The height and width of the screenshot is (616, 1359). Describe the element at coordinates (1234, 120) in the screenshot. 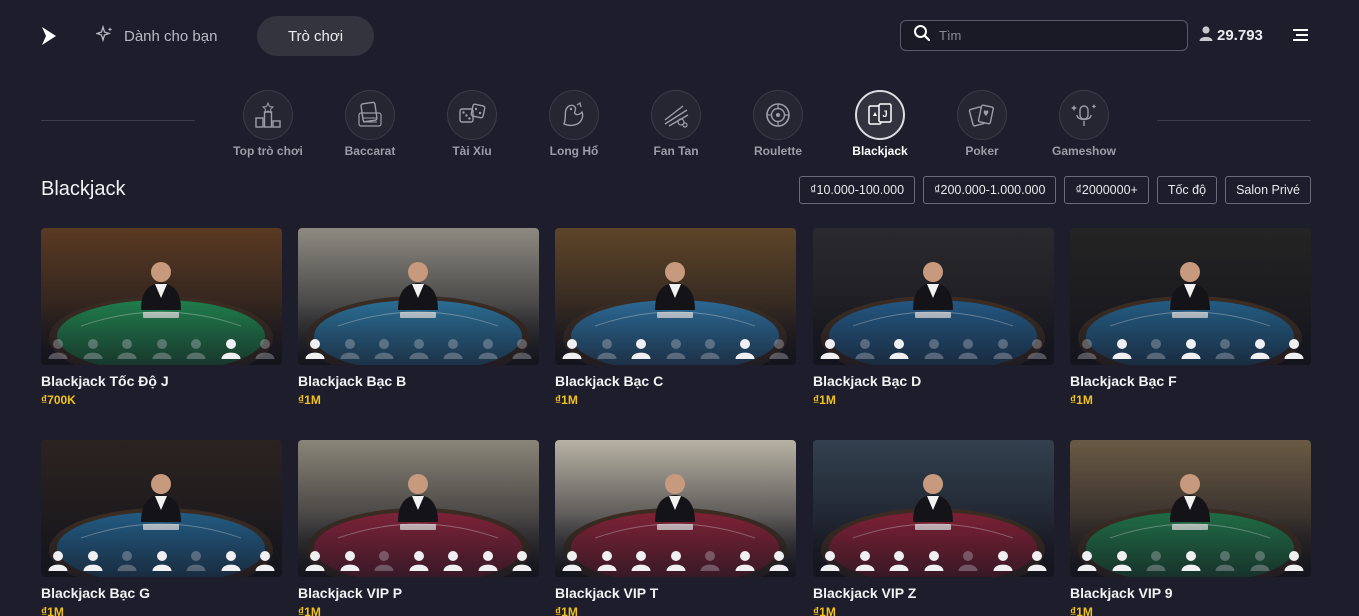

I see `category-divider-right` at that location.